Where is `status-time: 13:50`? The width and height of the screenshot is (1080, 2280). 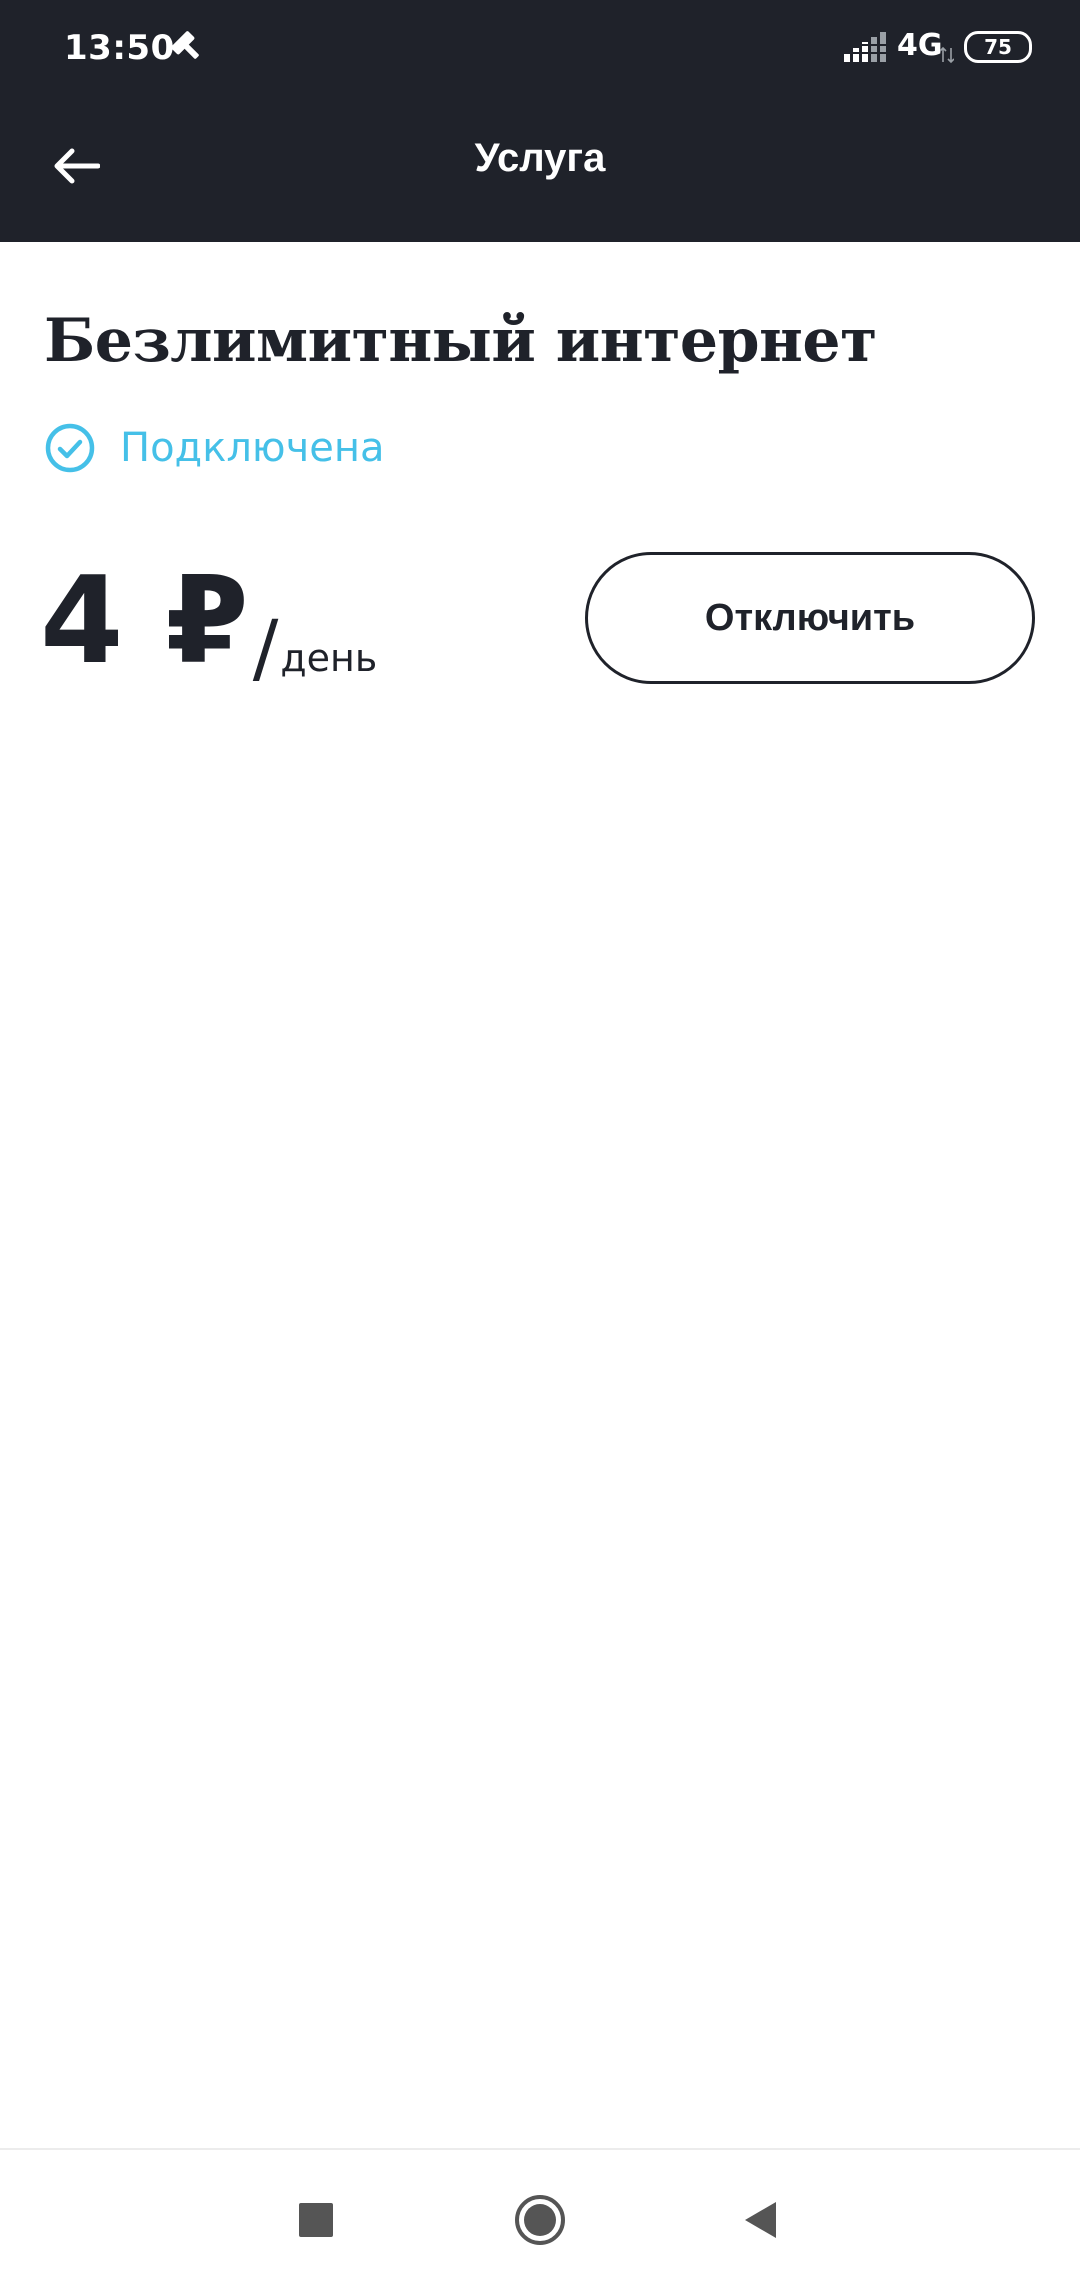 status-time: 13:50 is located at coordinates (119, 48).